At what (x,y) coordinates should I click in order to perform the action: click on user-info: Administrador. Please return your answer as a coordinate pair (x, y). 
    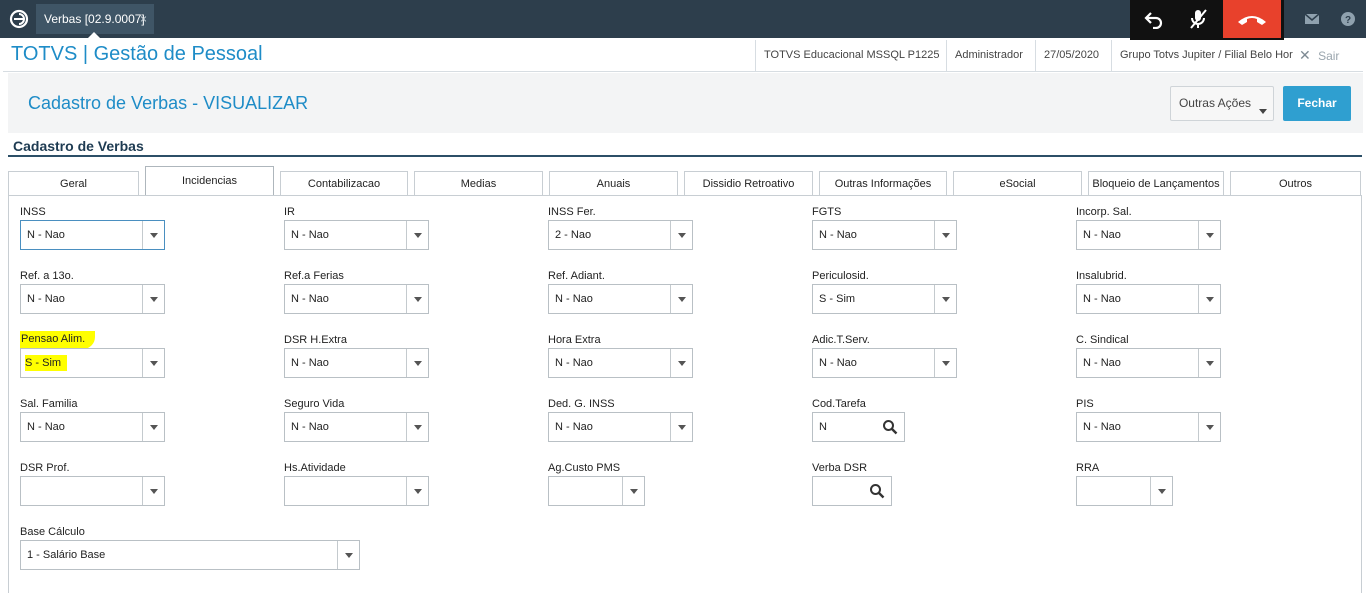
    Looking at the image, I should click on (988, 55).